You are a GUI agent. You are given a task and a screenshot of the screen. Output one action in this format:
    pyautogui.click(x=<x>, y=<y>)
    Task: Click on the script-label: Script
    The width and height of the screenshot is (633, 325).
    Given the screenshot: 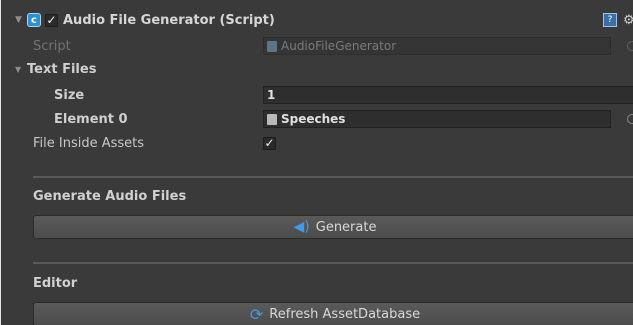 What is the action you would take?
    pyautogui.click(x=52, y=46)
    